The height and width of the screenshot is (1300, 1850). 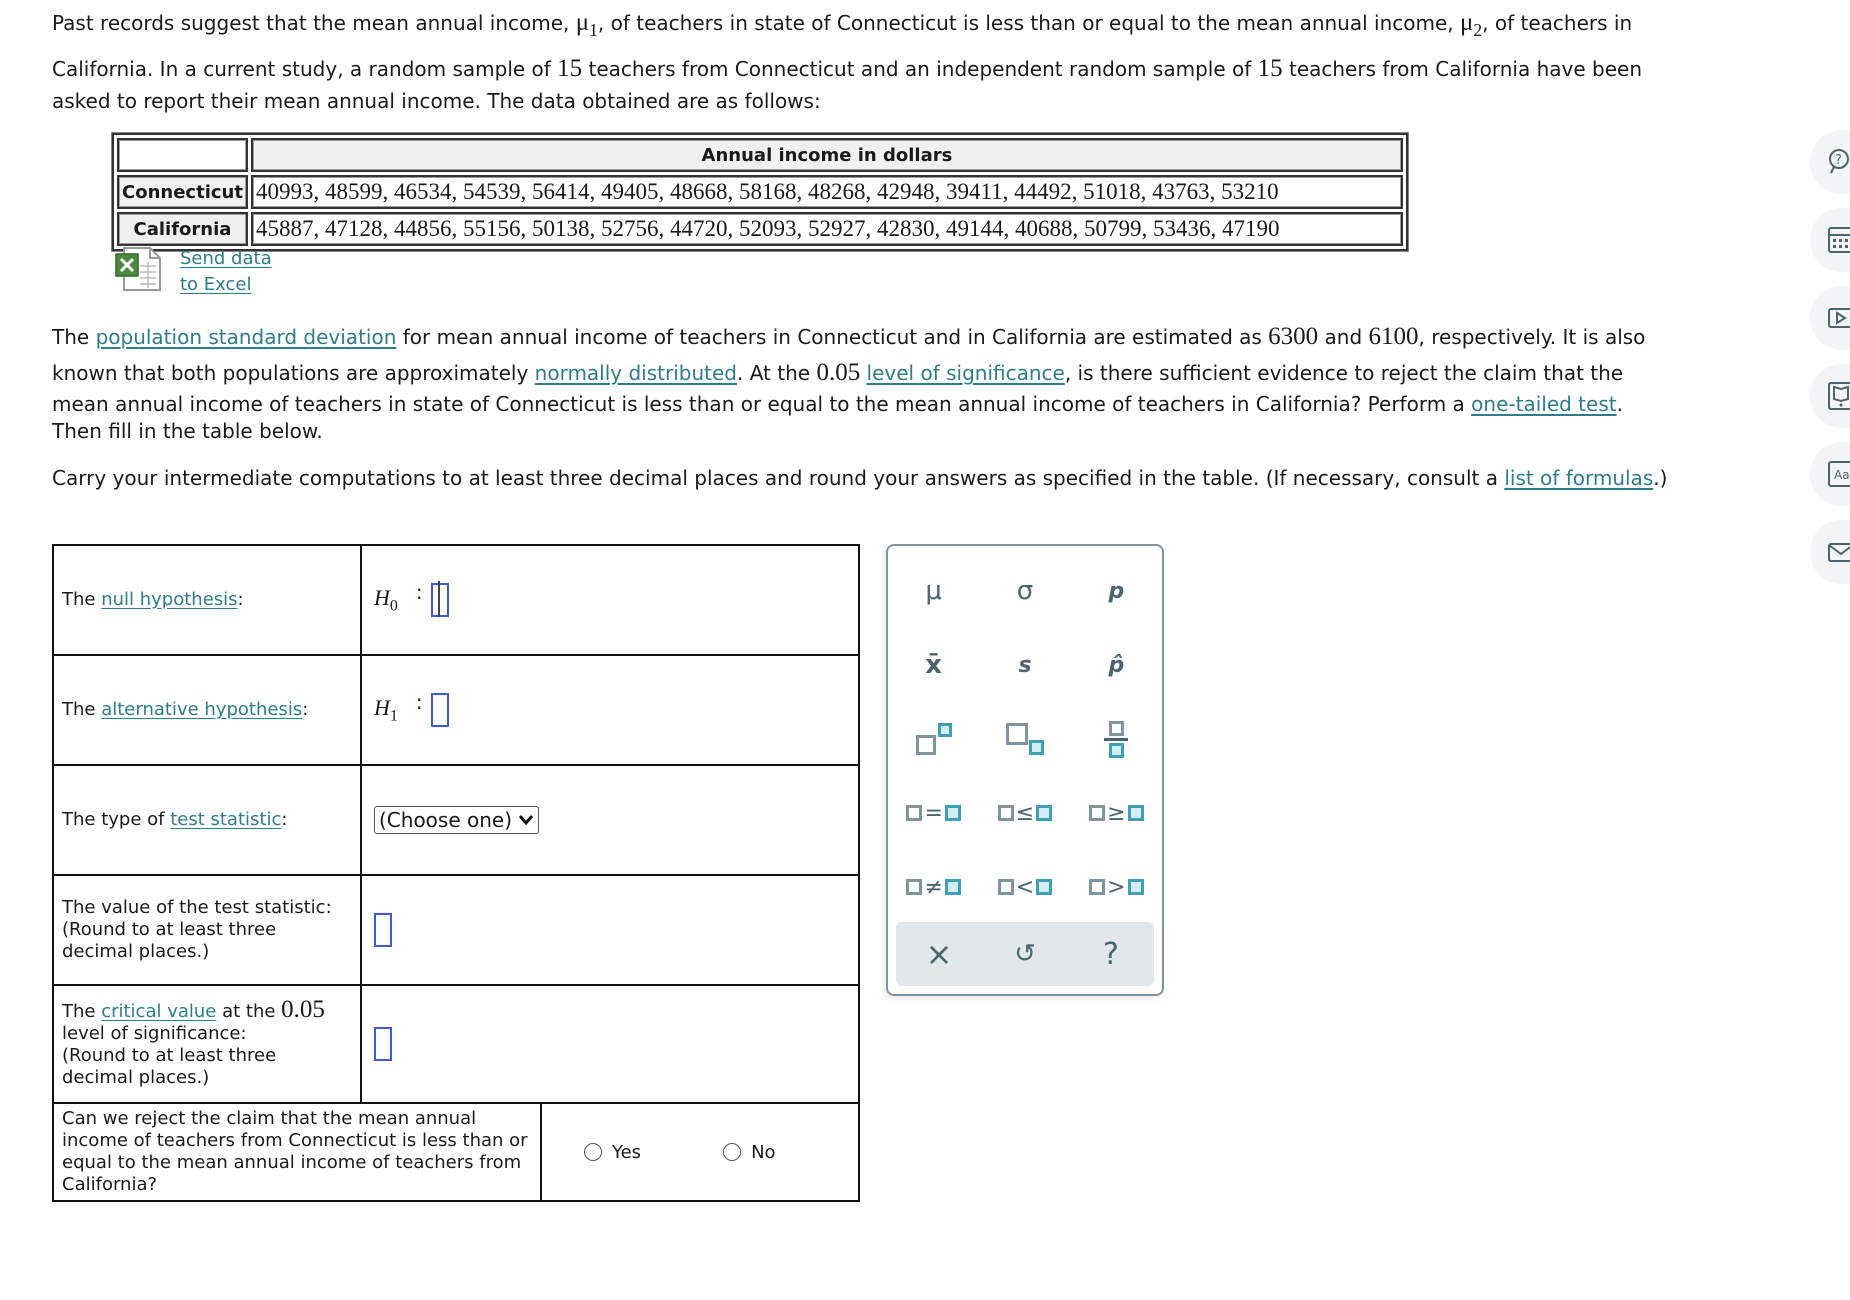 I want to click on test-statistic-input, so click(x=383, y=930).